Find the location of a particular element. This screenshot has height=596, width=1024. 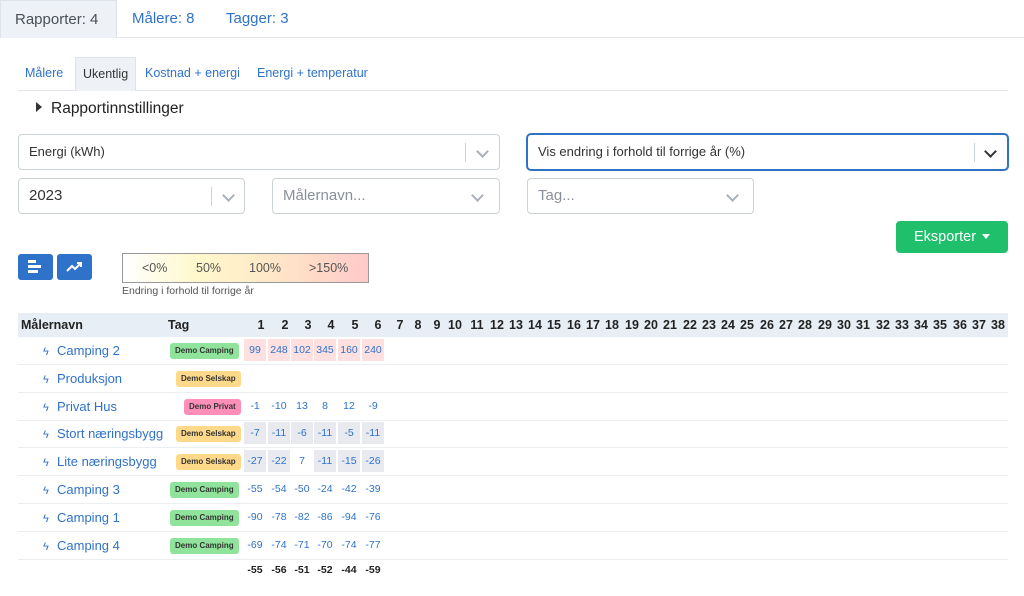

subtab-weekly: Ukentlig is located at coordinates (106, 74).